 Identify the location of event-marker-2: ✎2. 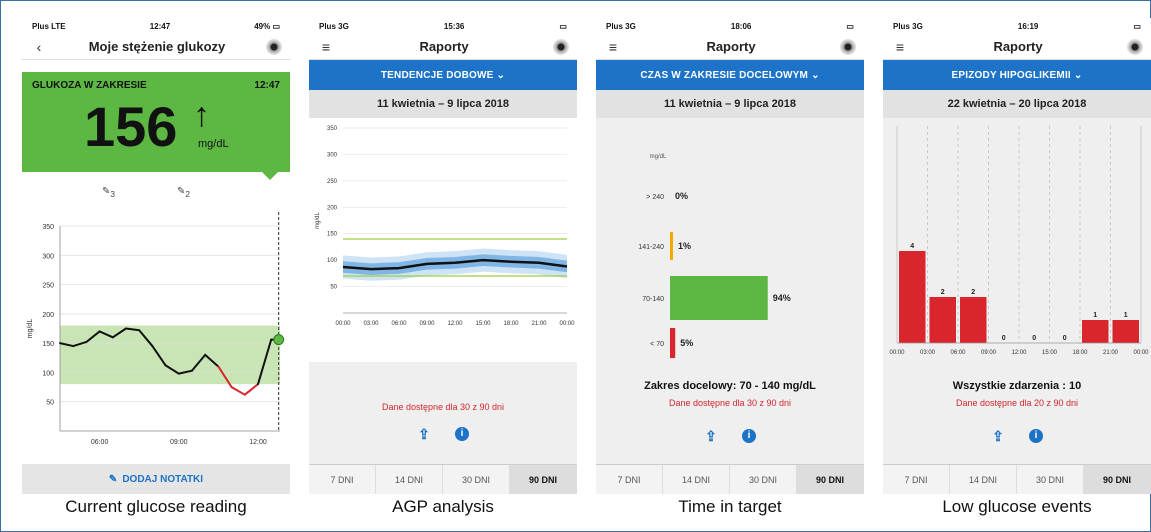
(183, 192).